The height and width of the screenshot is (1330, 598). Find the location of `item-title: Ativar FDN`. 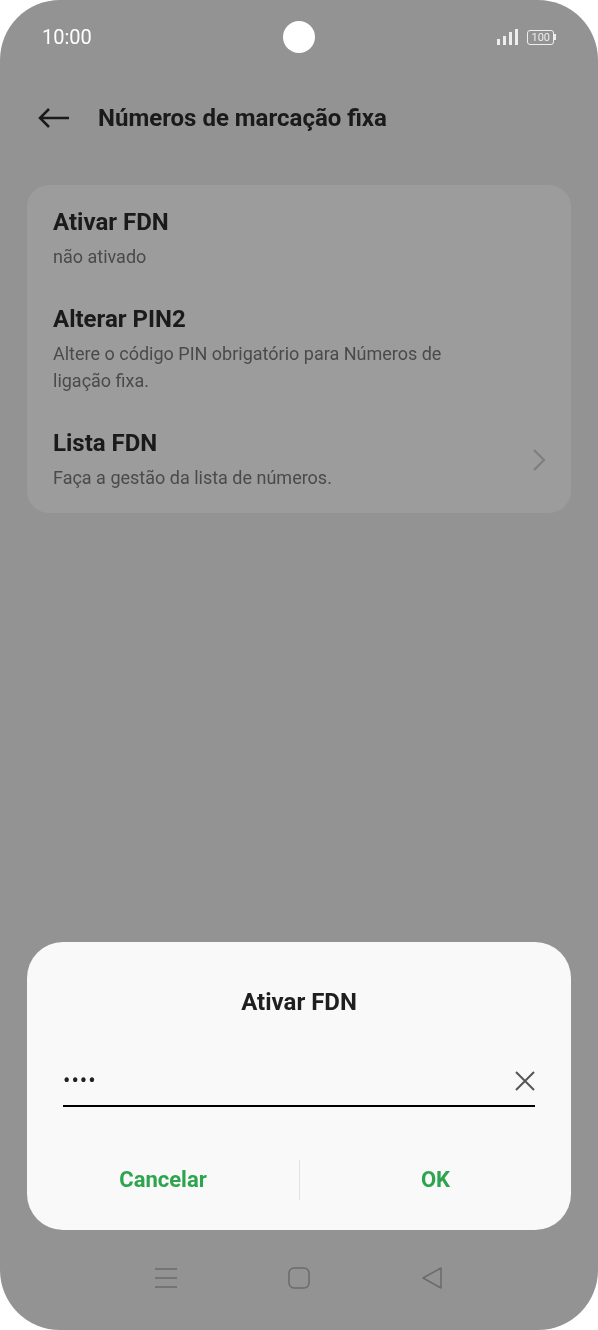

item-title: Ativar FDN is located at coordinates (111, 222).